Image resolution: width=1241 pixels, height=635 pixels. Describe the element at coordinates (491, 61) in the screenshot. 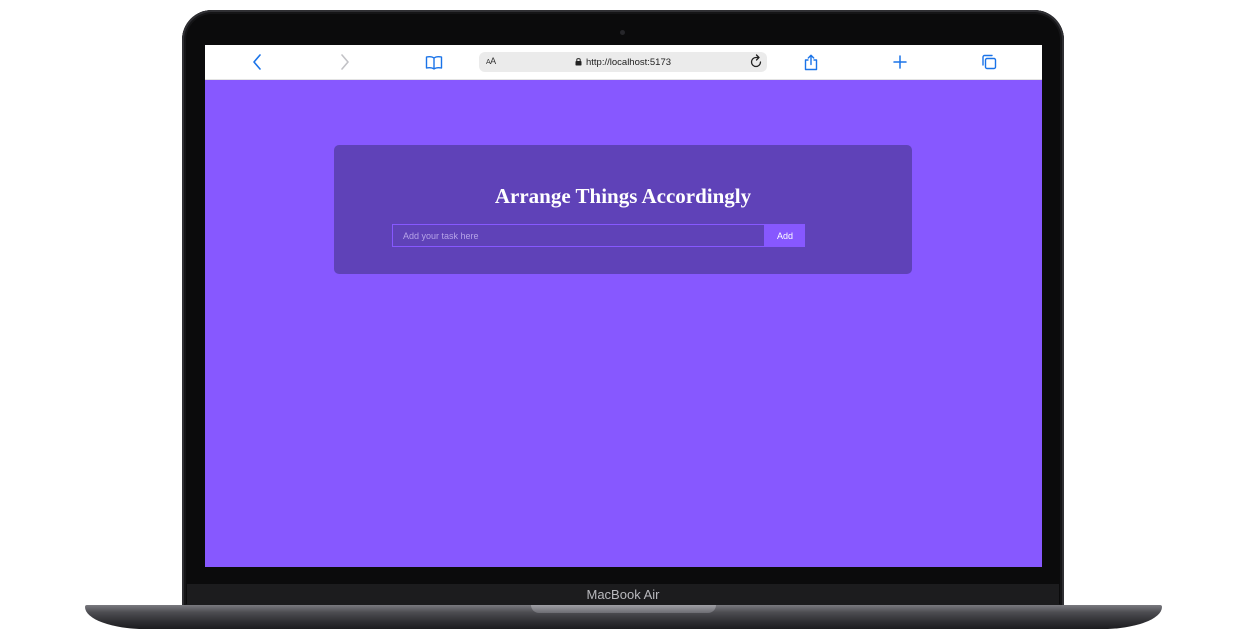

I see `reader-view-button: AA` at that location.